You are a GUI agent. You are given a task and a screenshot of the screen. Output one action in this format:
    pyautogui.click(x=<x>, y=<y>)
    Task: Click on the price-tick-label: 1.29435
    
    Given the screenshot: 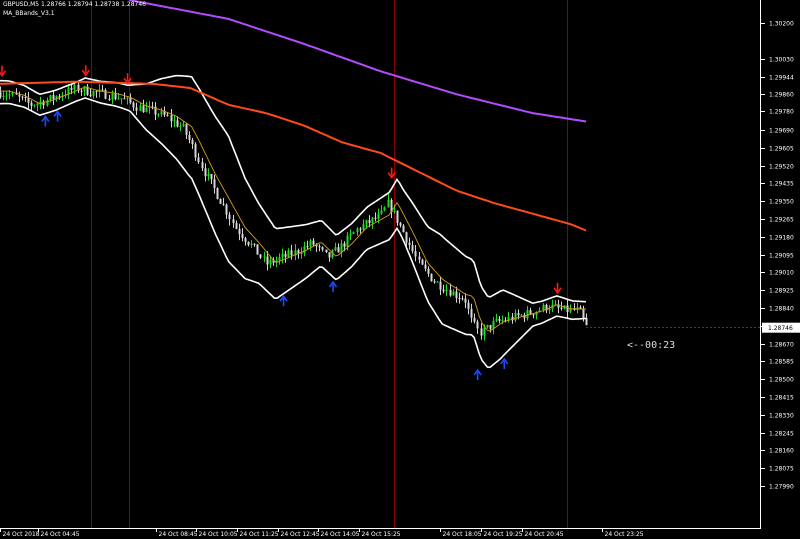 What is the action you would take?
    pyautogui.click(x=781, y=184)
    